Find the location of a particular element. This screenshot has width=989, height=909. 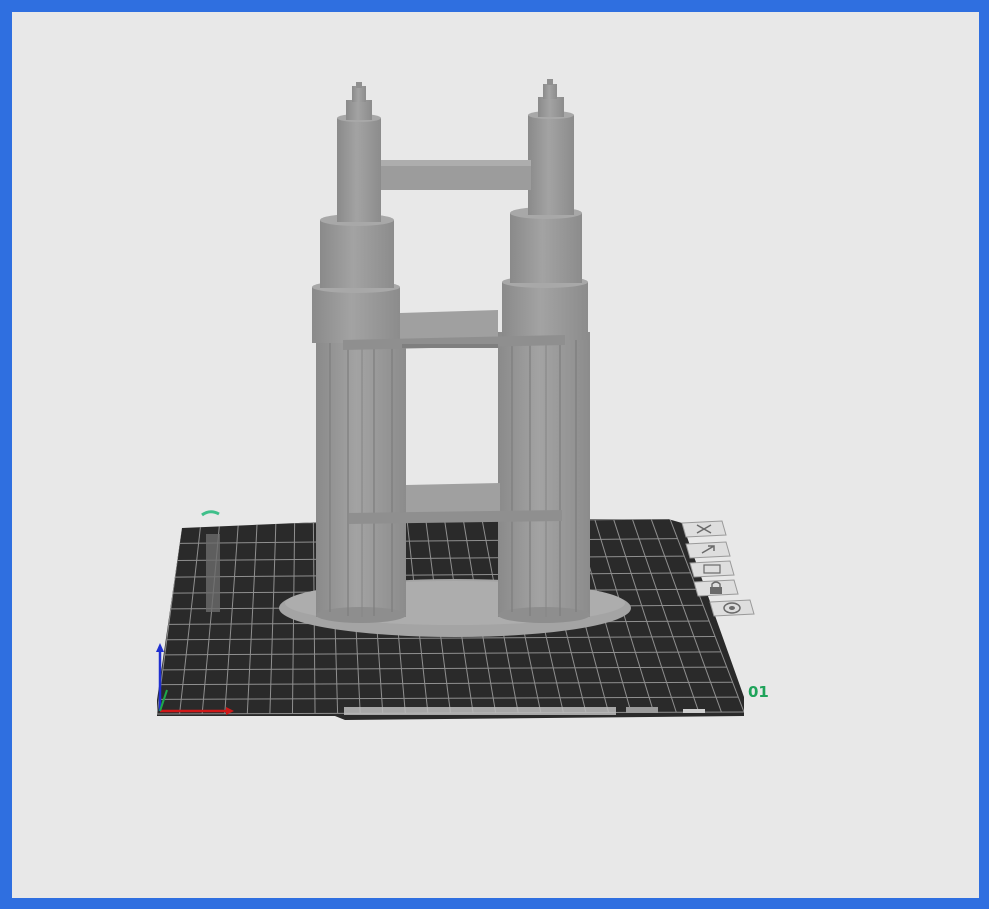

z-axis-arrow is located at coordinates (160, 647).